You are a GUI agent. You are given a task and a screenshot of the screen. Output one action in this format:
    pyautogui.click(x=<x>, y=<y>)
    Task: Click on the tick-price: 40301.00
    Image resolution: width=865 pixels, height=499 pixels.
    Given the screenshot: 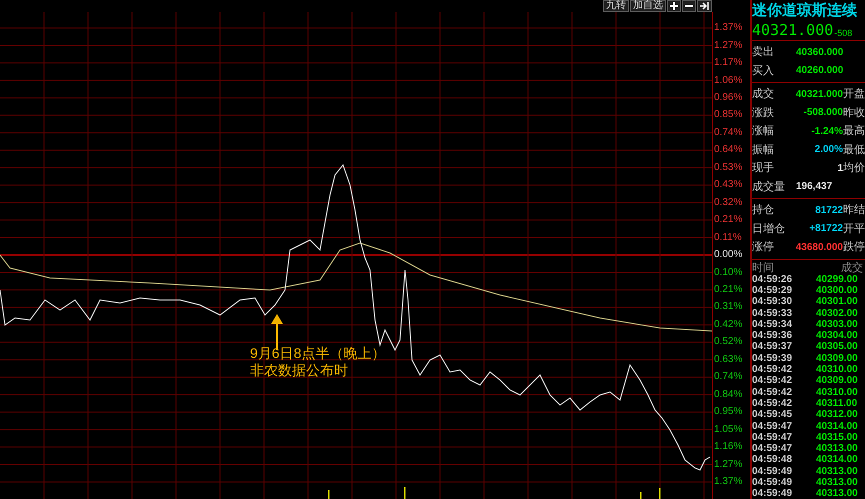 What is the action you would take?
    pyautogui.click(x=837, y=302)
    